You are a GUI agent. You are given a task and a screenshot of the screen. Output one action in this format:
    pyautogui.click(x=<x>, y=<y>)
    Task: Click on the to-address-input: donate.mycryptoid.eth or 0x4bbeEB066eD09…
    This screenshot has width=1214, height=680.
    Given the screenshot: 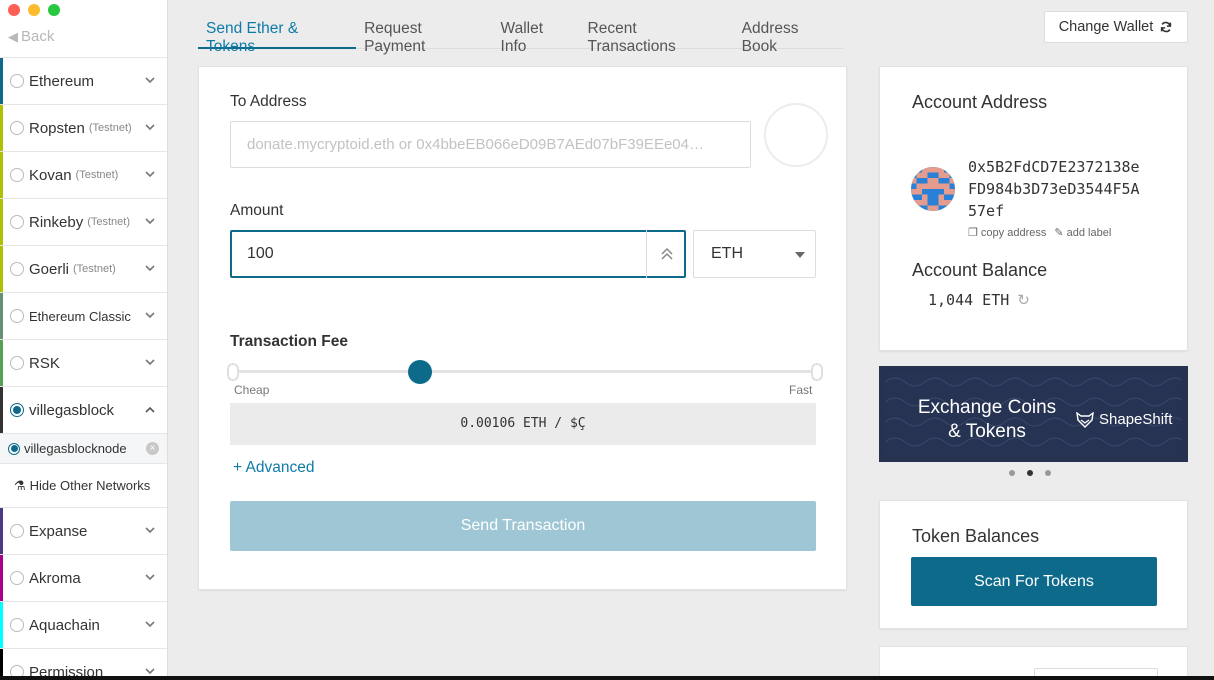 What is the action you would take?
    pyautogui.click(x=490, y=144)
    